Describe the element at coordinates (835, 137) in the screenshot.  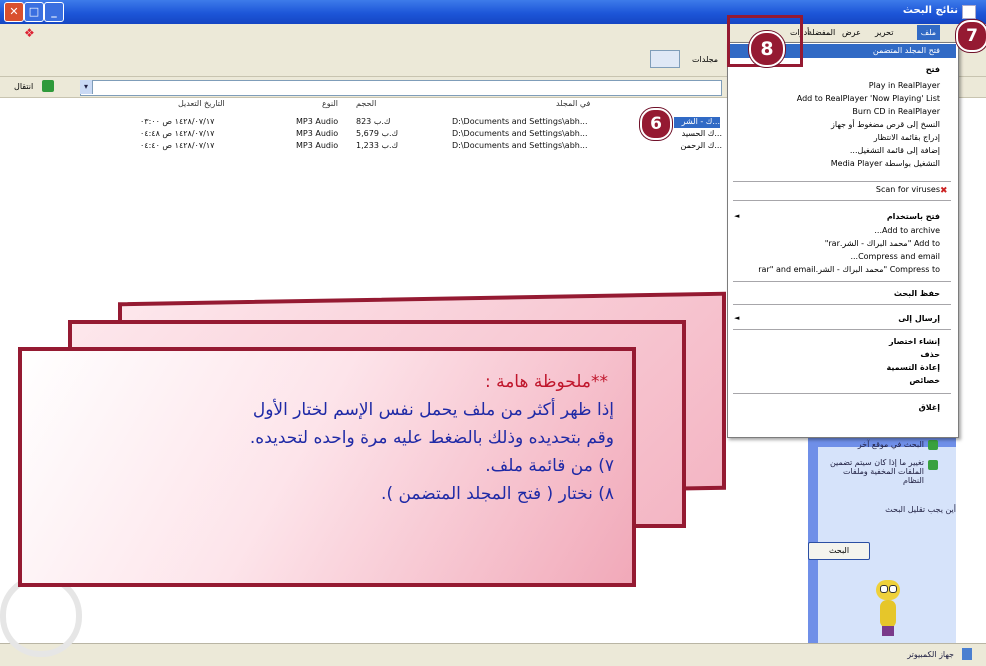
I see `menu-item-queue: إدراج بقائمة الانتظار` at that location.